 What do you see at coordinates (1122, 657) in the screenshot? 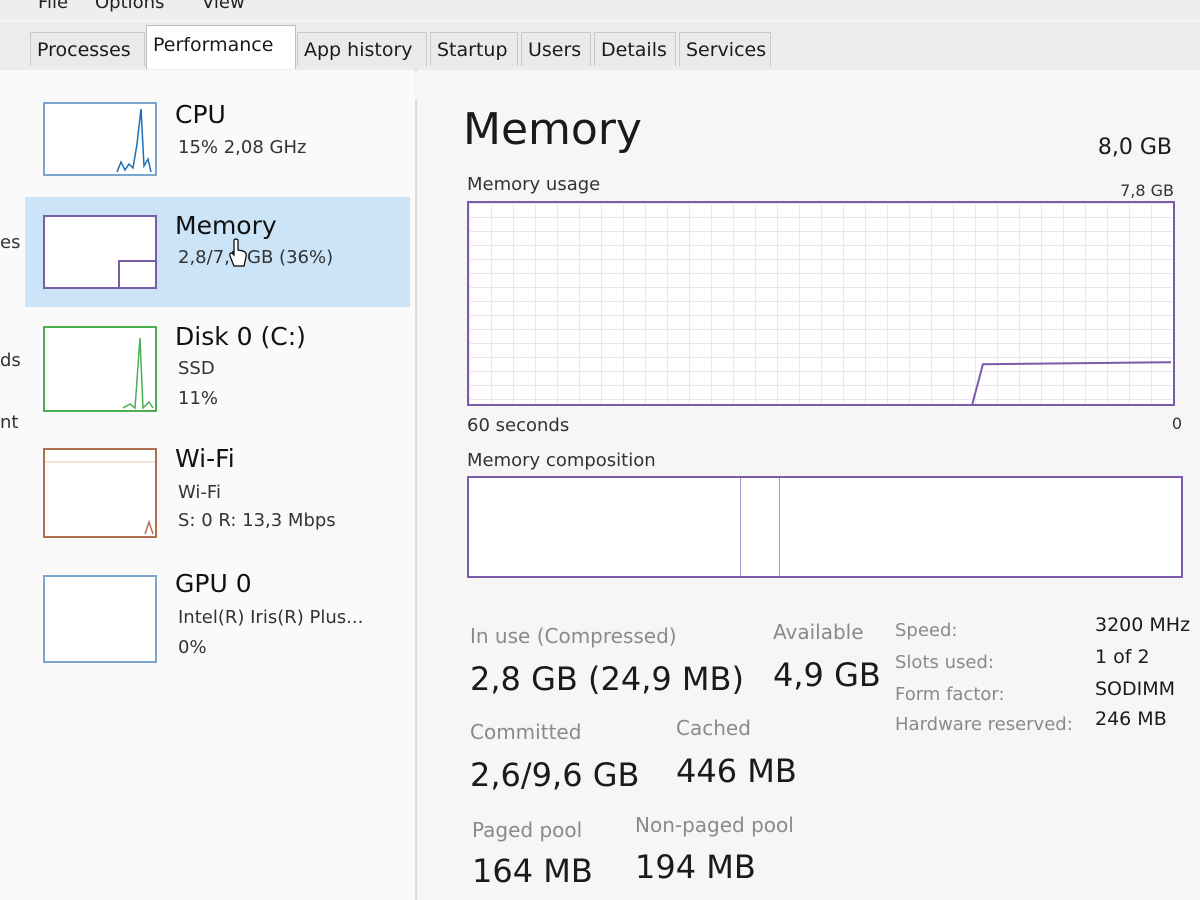
I see `spec-slots-value: 1 of 2` at bounding box center [1122, 657].